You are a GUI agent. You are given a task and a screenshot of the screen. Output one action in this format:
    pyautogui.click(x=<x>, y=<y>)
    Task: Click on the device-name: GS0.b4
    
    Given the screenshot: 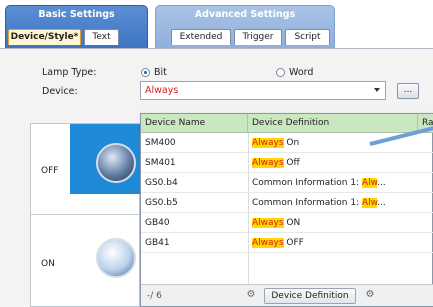 What is the action you would take?
    pyautogui.click(x=161, y=183)
    